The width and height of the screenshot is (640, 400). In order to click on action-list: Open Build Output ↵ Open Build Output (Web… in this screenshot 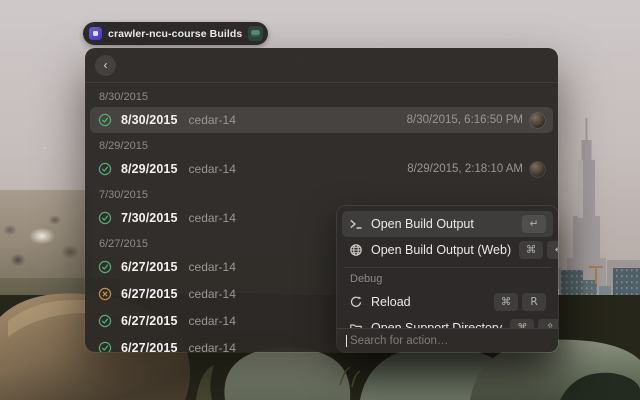, I will do `click(447, 273)`.